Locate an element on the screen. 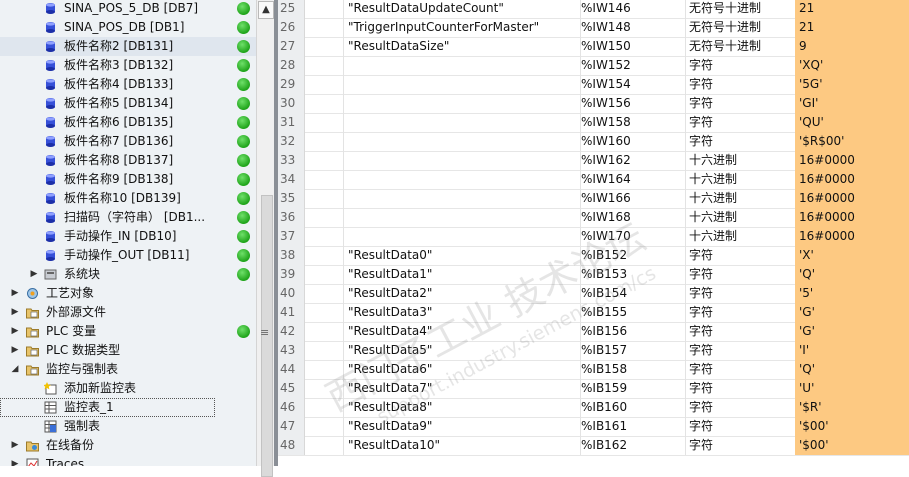 The image size is (909, 477). table-row: 30 %IW156 字符 'GI' is located at coordinates (593, 104).